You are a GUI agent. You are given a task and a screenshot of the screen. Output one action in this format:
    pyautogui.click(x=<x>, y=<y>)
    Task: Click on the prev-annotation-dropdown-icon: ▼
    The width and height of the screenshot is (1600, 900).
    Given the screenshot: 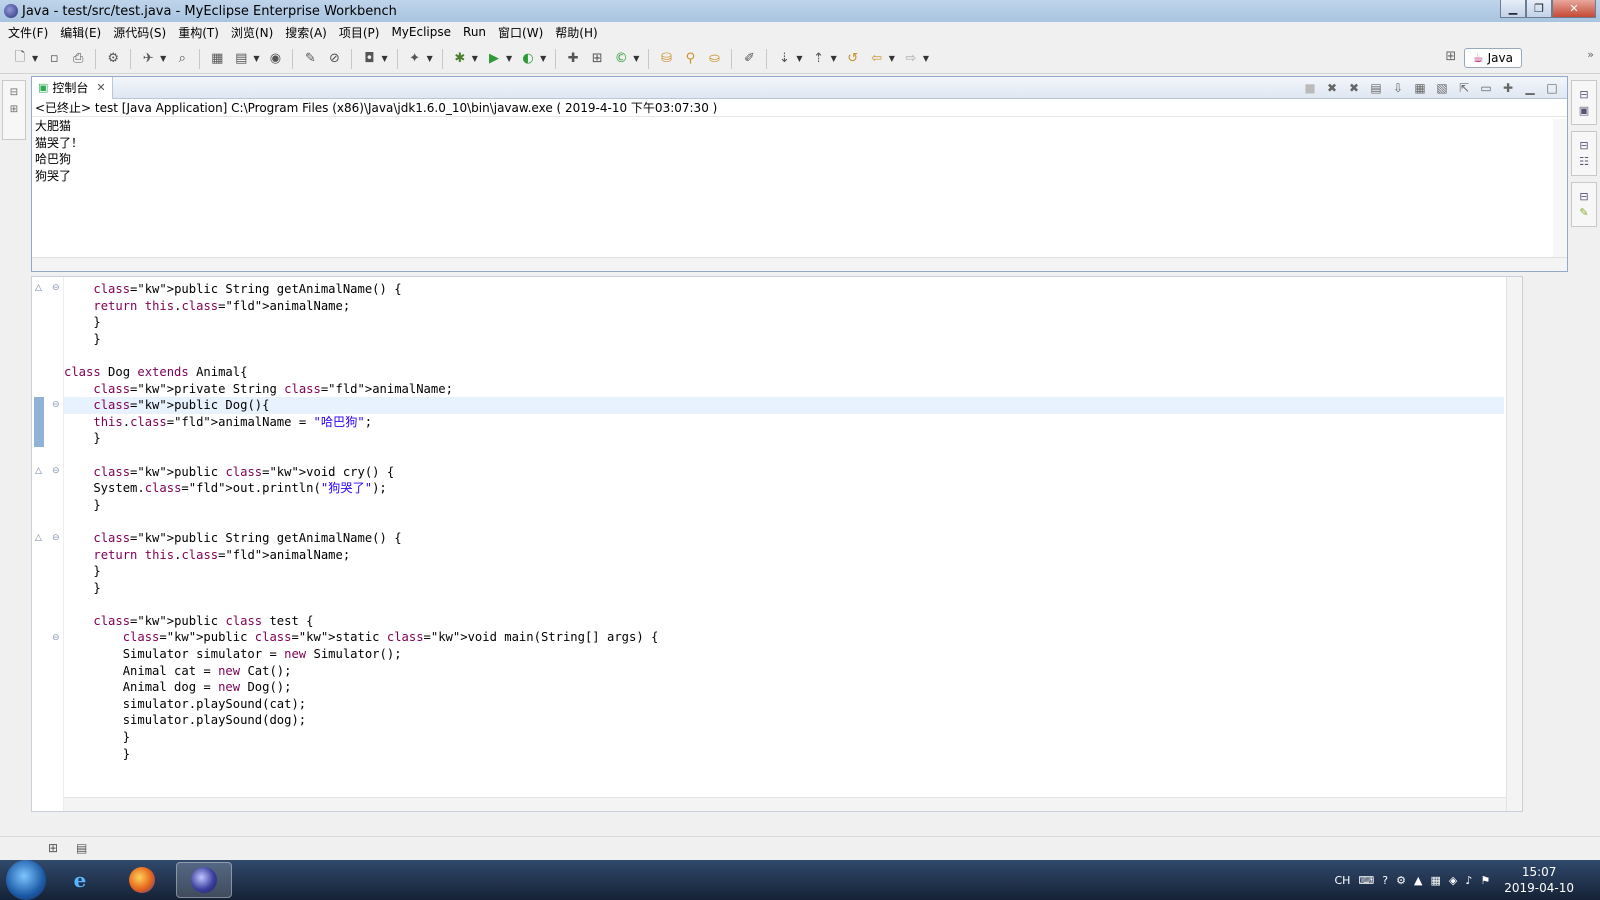 What is the action you would take?
    pyautogui.click(x=834, y=58)
    